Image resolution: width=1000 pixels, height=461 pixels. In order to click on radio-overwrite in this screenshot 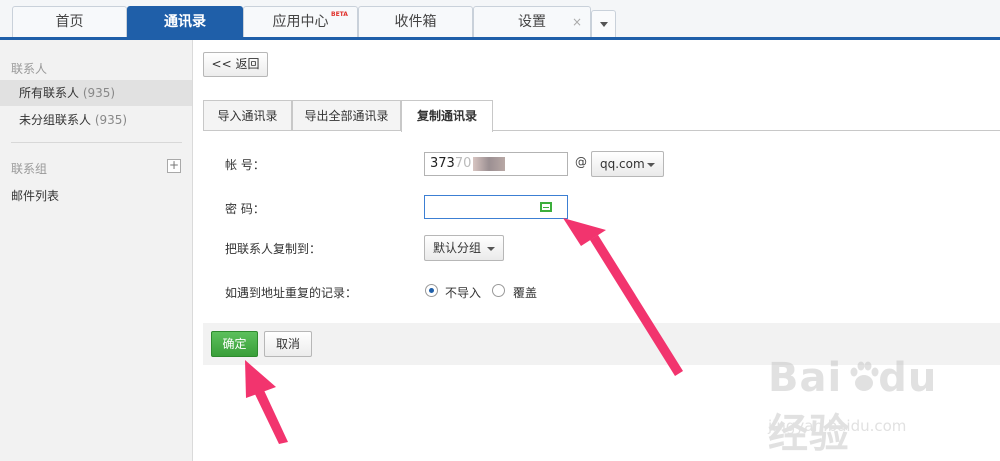, I will do `click(498, 290)`.